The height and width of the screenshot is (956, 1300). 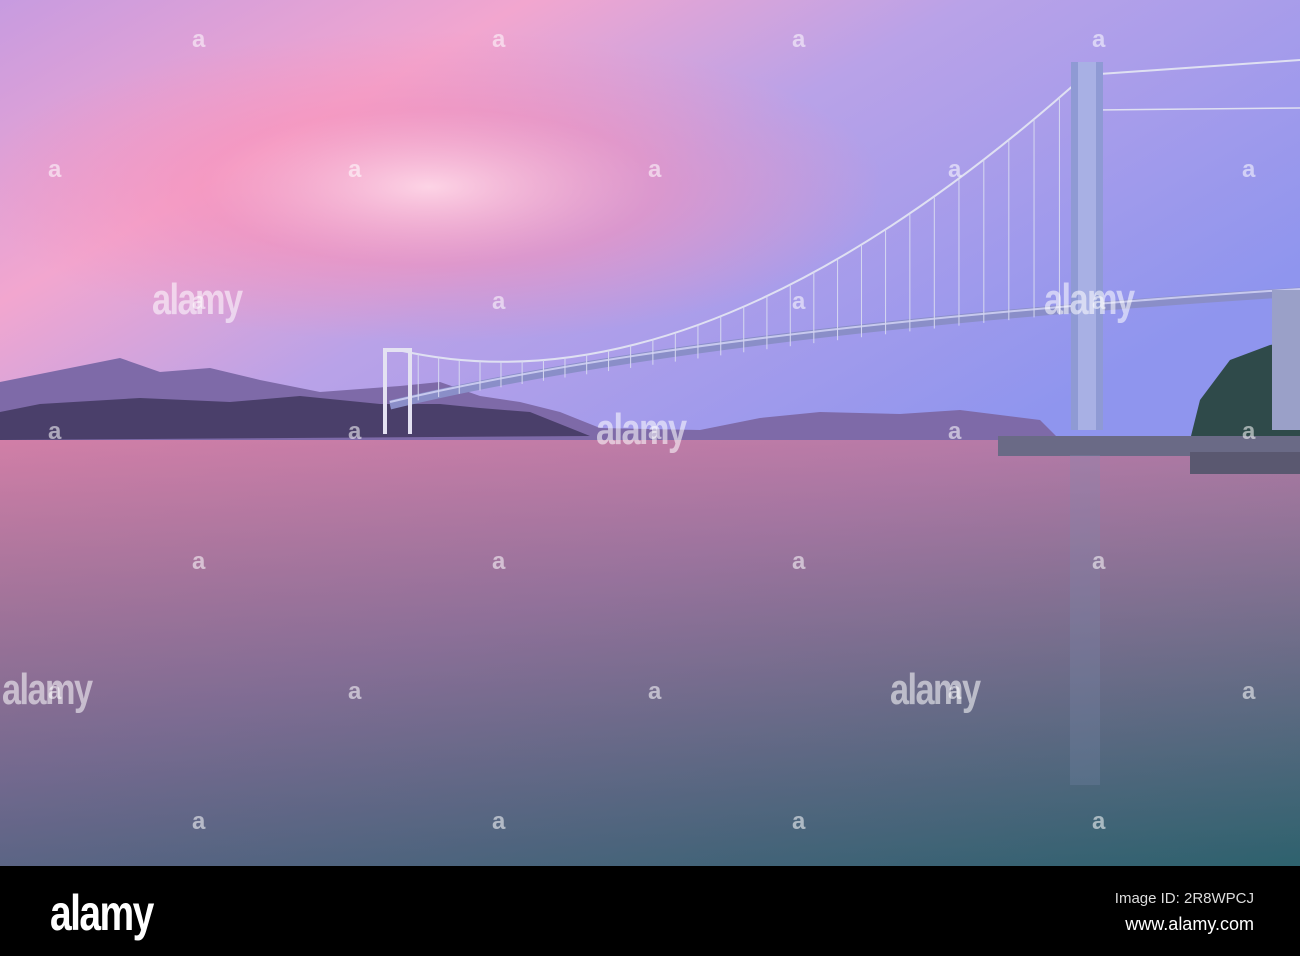 I want to click on tower-reflection, so click(x=1085, y=620).